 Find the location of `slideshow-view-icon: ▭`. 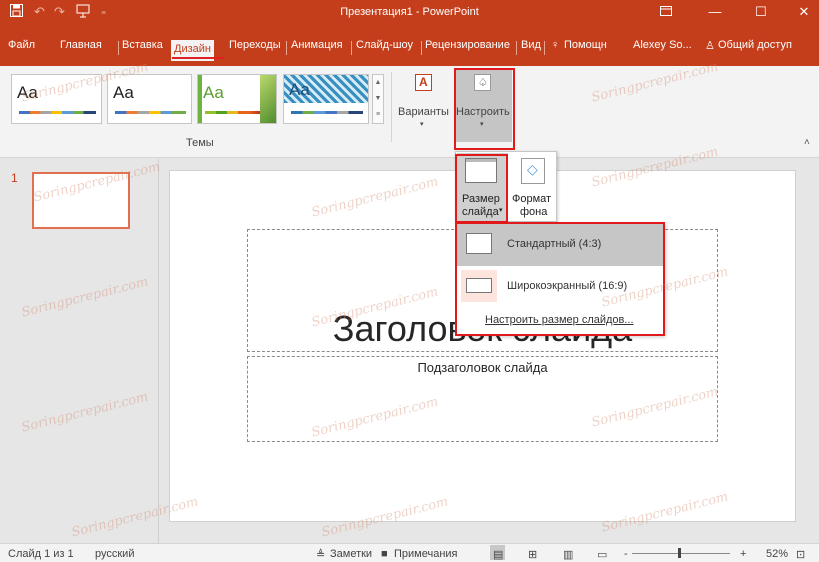

slideshow-view-icon: ▭ is located at coordinates (602, 554).